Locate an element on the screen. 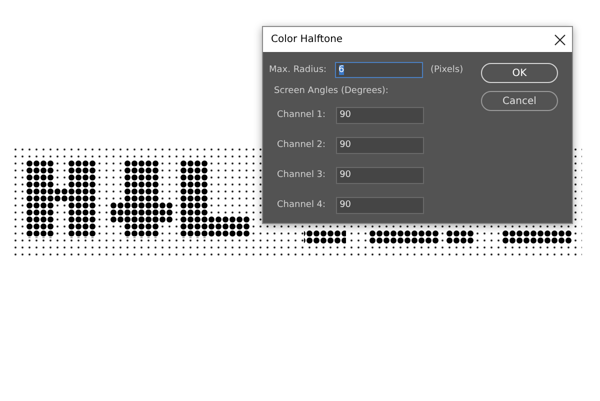 The height and width of the screenshot is (401, 600). input-field: 6 is located at coordinates (378, 70).